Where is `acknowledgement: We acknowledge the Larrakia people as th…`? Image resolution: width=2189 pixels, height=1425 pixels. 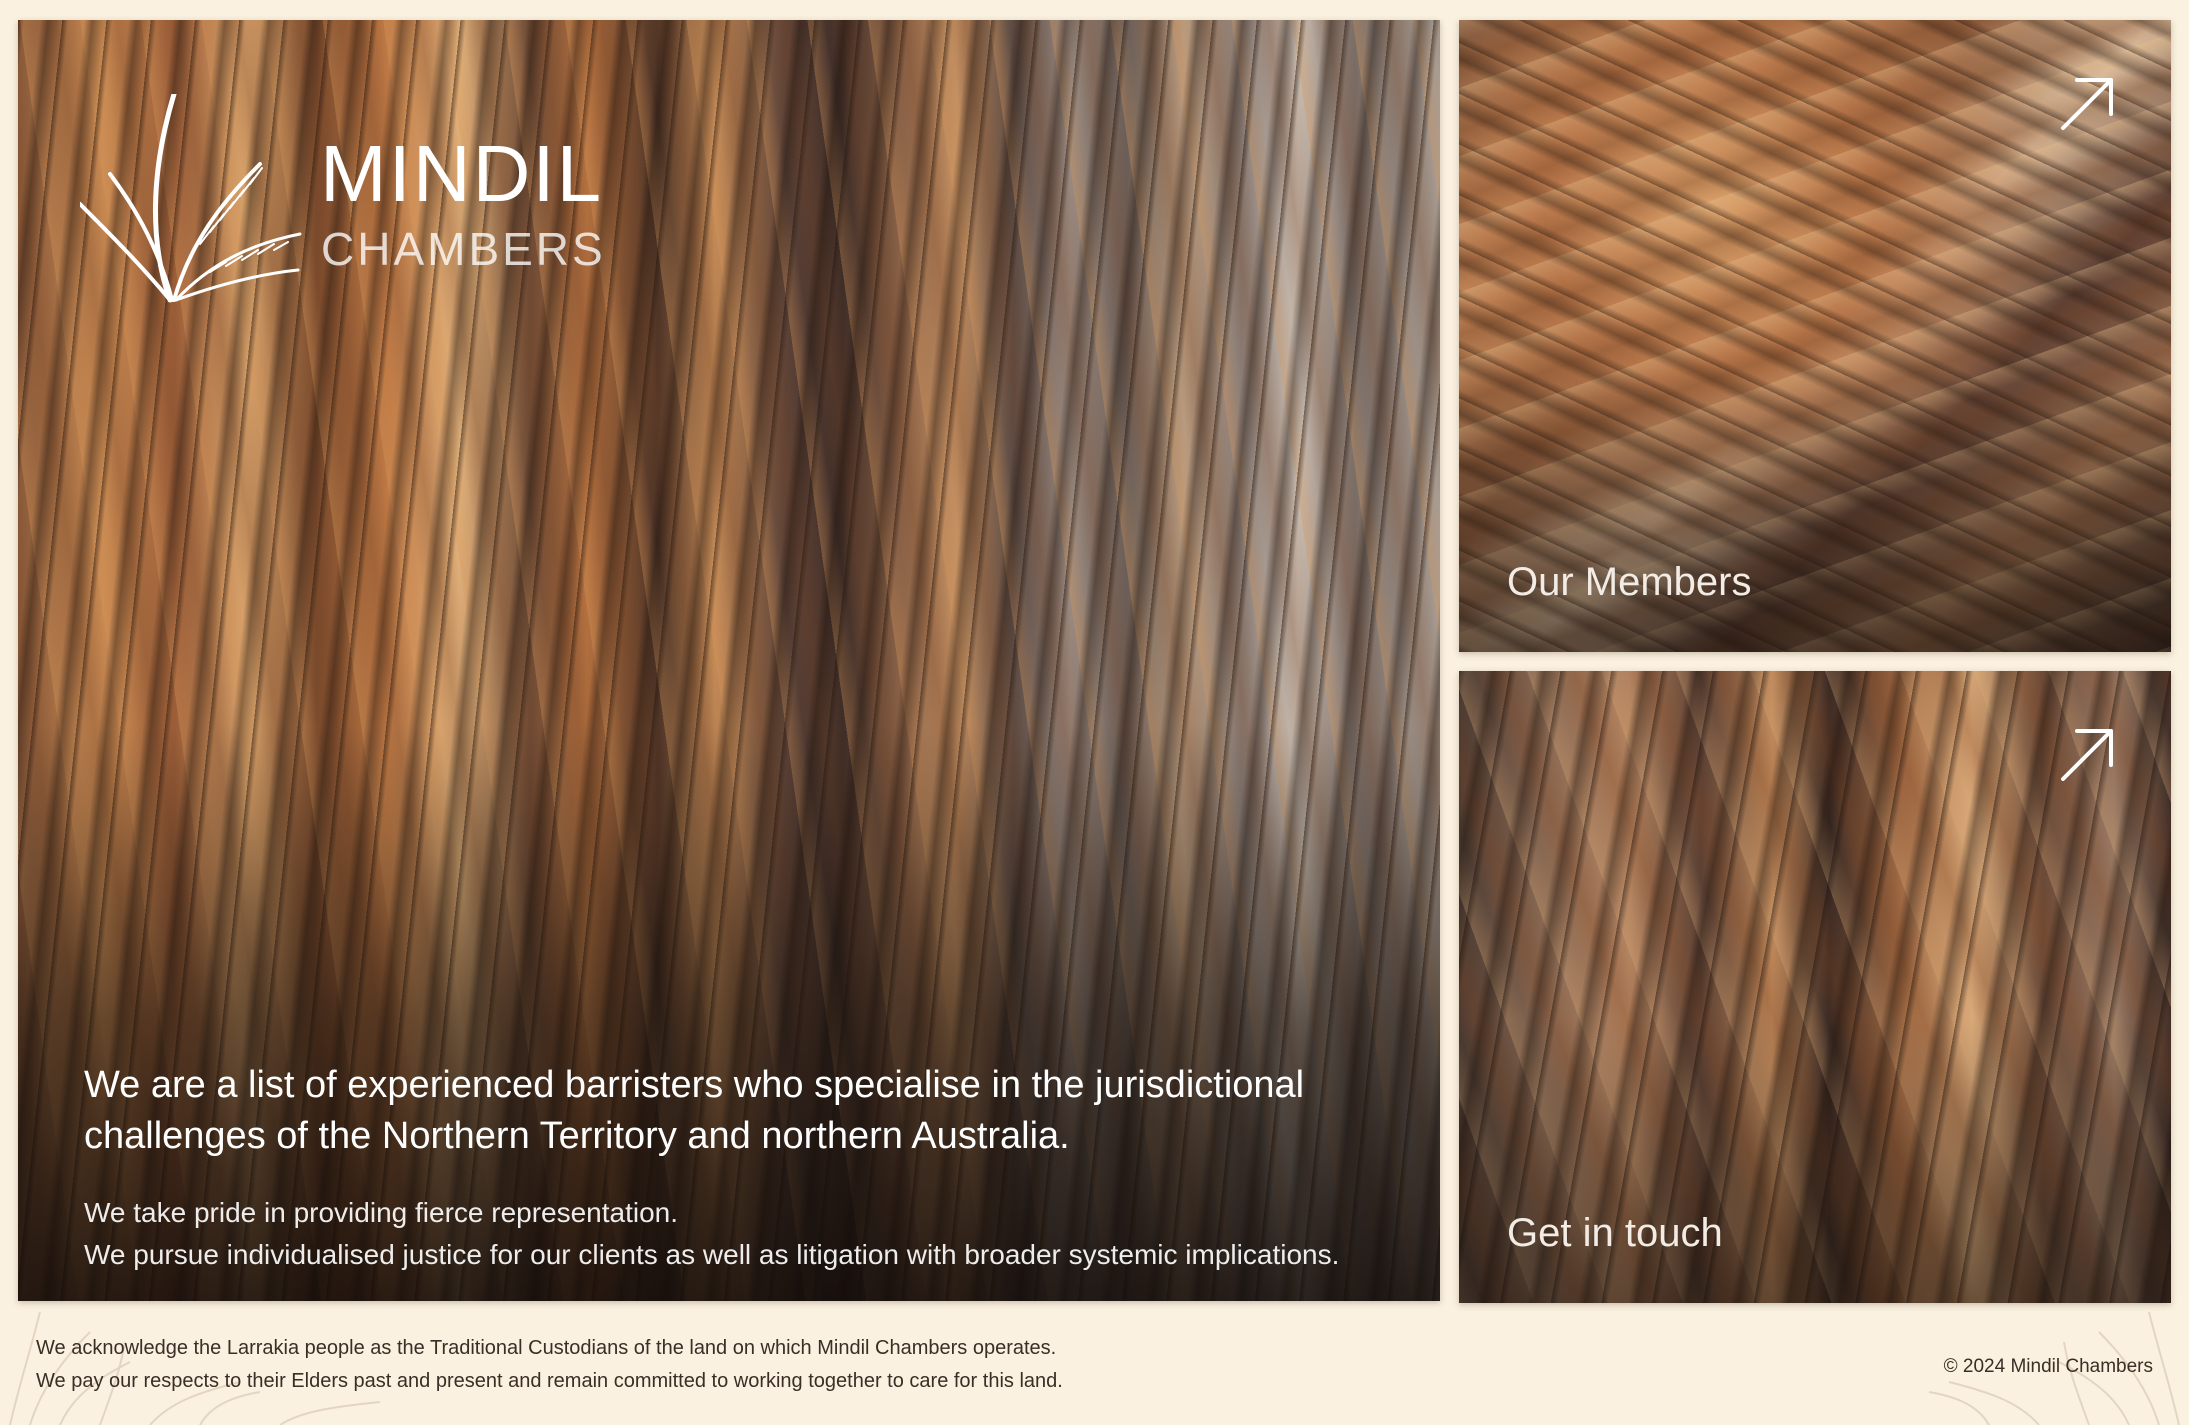
acknowledgement: We acknowledge the Larrakia people as th… is located at coordinates (549, 1365).